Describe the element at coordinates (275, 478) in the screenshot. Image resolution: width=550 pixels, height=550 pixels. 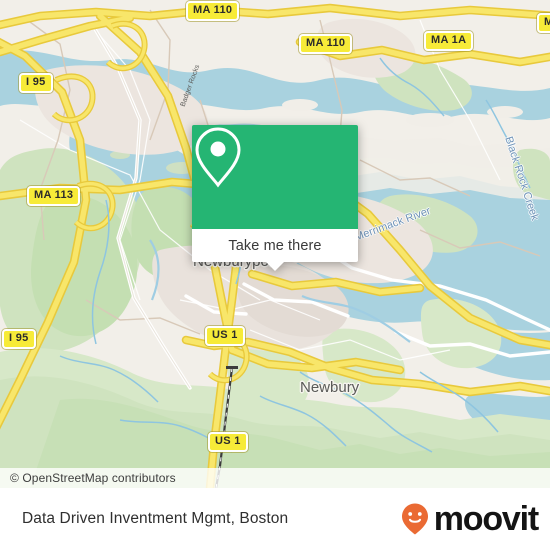
I see `map-attribution-bar: © OpenStreetMap contributors` at that location.